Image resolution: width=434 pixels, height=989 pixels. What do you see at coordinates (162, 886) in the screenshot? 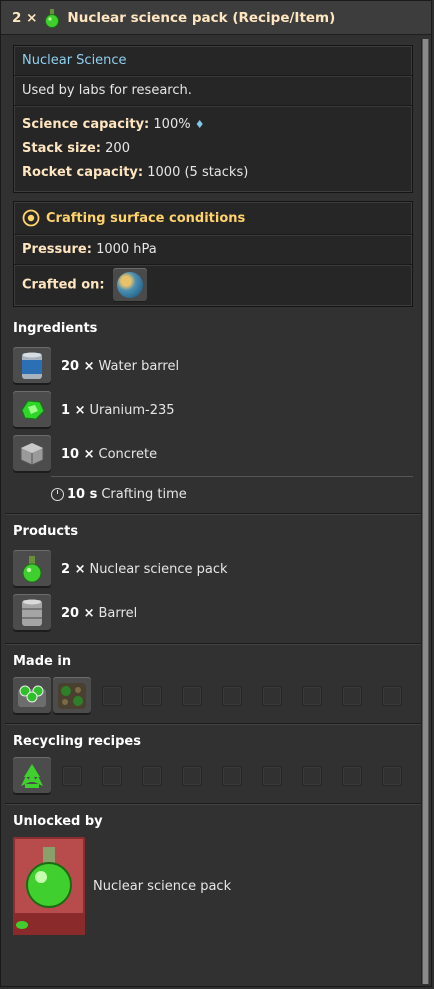
I see `unlocked-by-name: Nuclear science pack` at bounding box center [162, 886].